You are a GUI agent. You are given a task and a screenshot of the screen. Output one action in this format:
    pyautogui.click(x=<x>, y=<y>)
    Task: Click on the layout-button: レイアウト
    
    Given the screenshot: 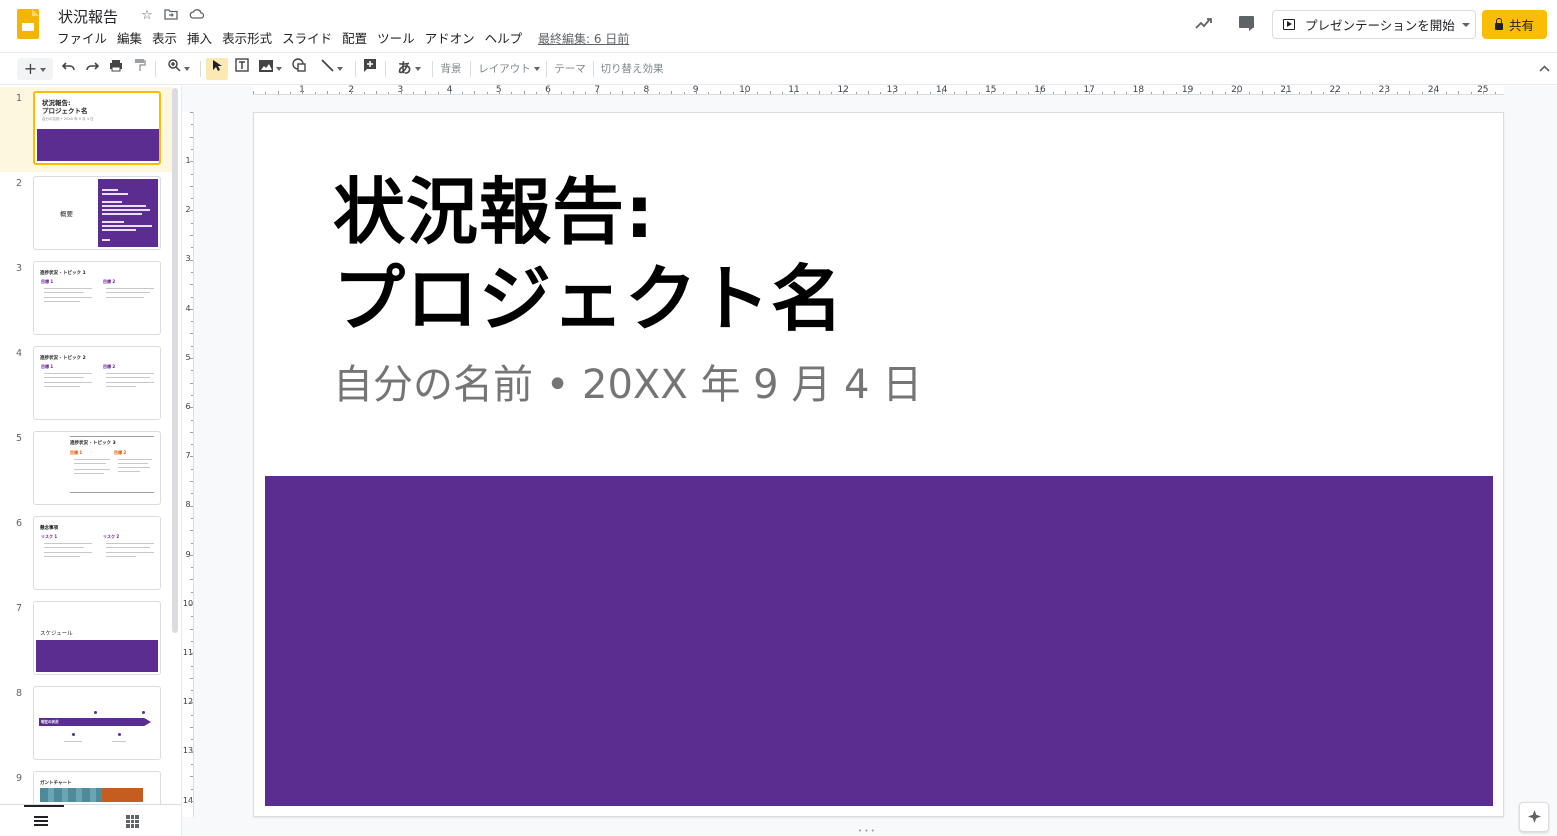 What is the action you would take?
    pyautogui.click(x=509, y=69)
    